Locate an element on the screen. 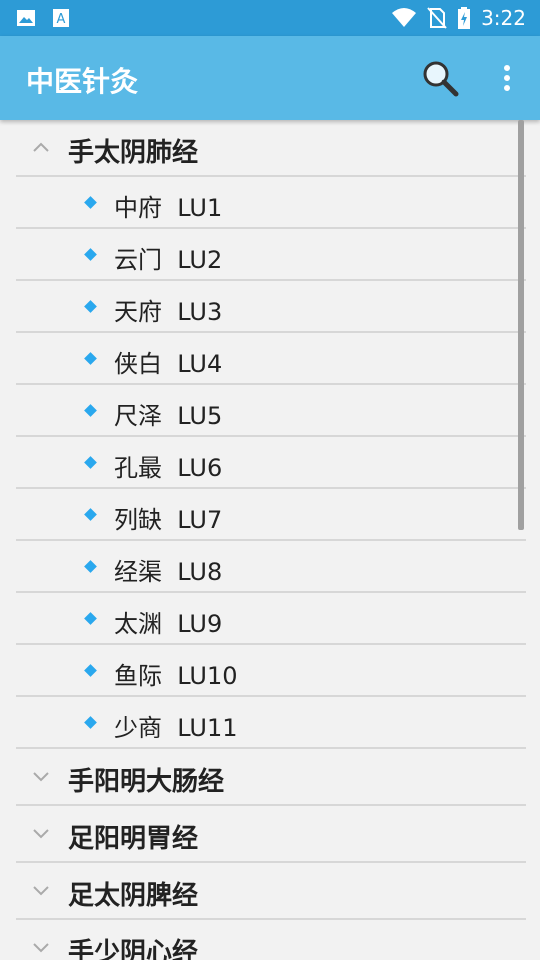 The height and width of the screenshot is (960, 540). group-title: 足太阴脾经 is located at coordinates (133, 896).